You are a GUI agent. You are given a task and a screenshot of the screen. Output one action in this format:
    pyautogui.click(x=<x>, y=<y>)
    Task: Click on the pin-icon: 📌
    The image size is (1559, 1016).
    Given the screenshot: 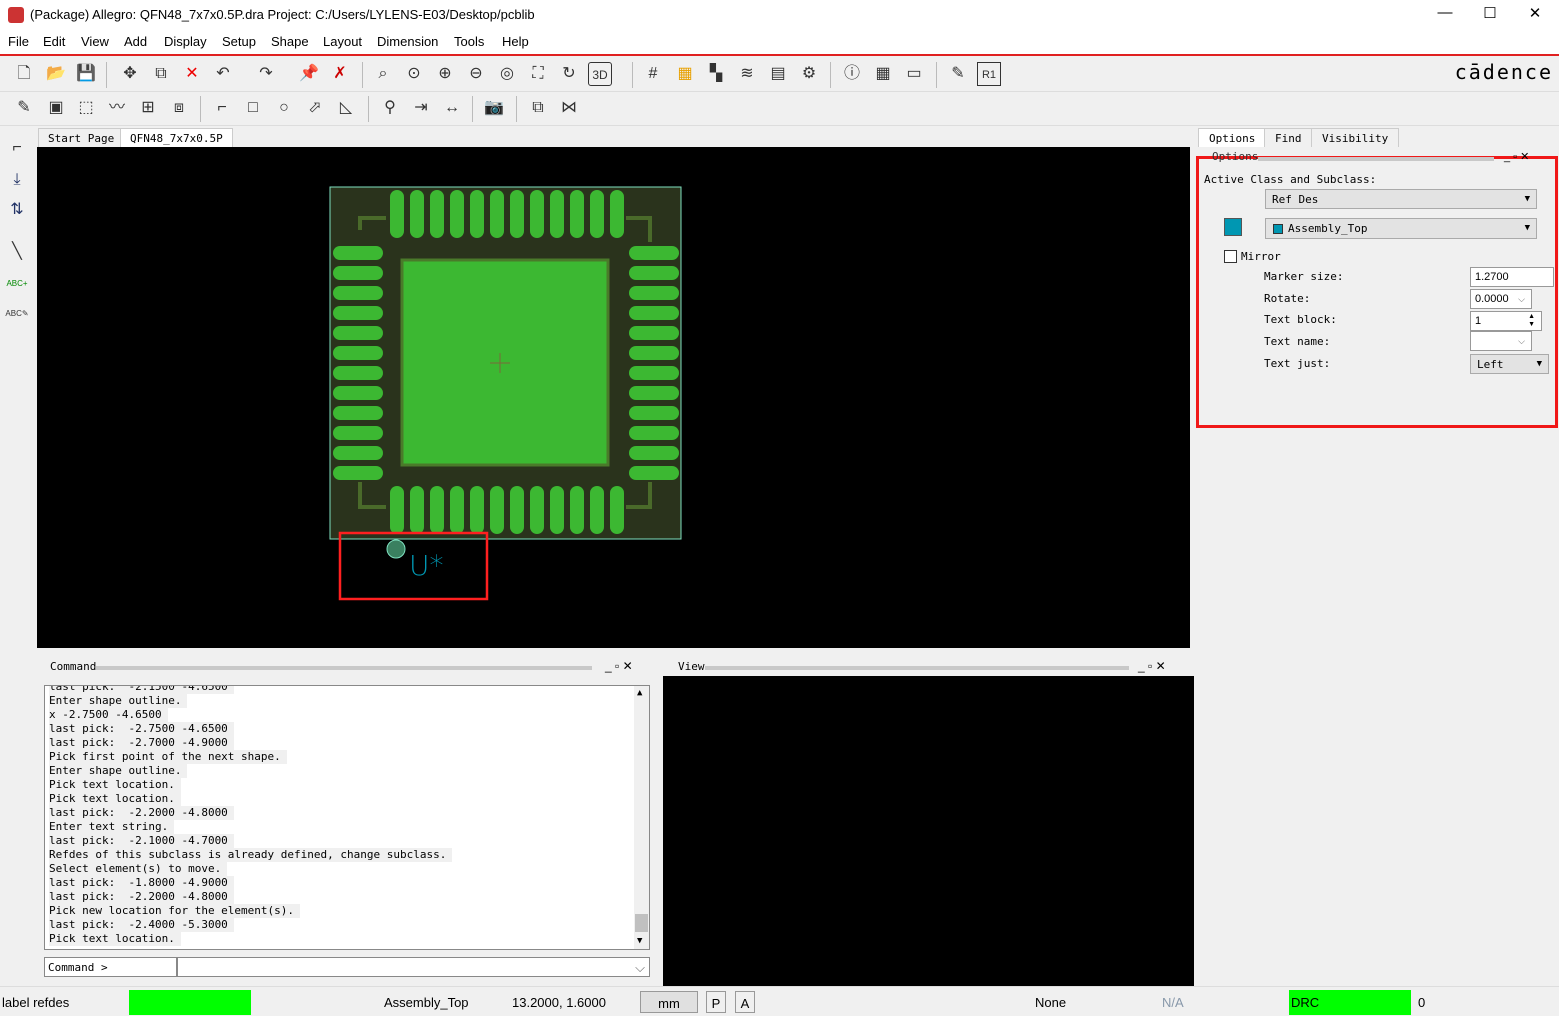 What is the action you would take?
    pyautogui.click(x=309, y=74)
    